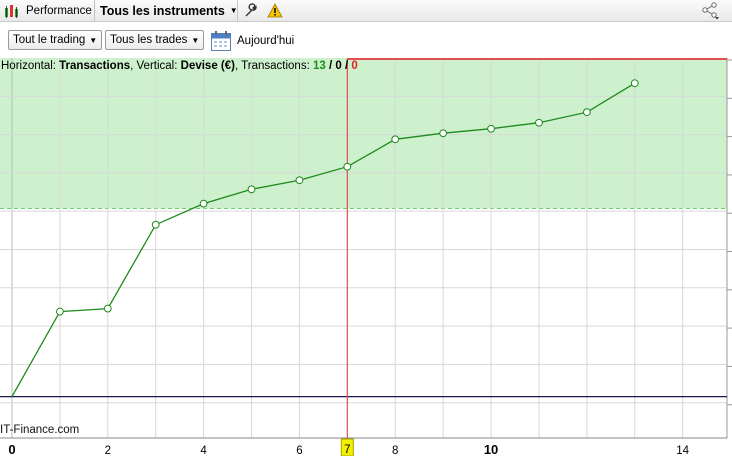 This screenshot has width=732, height=456. I want to click on horizontal-axis-label: Horizontal:, so click(28, 66).